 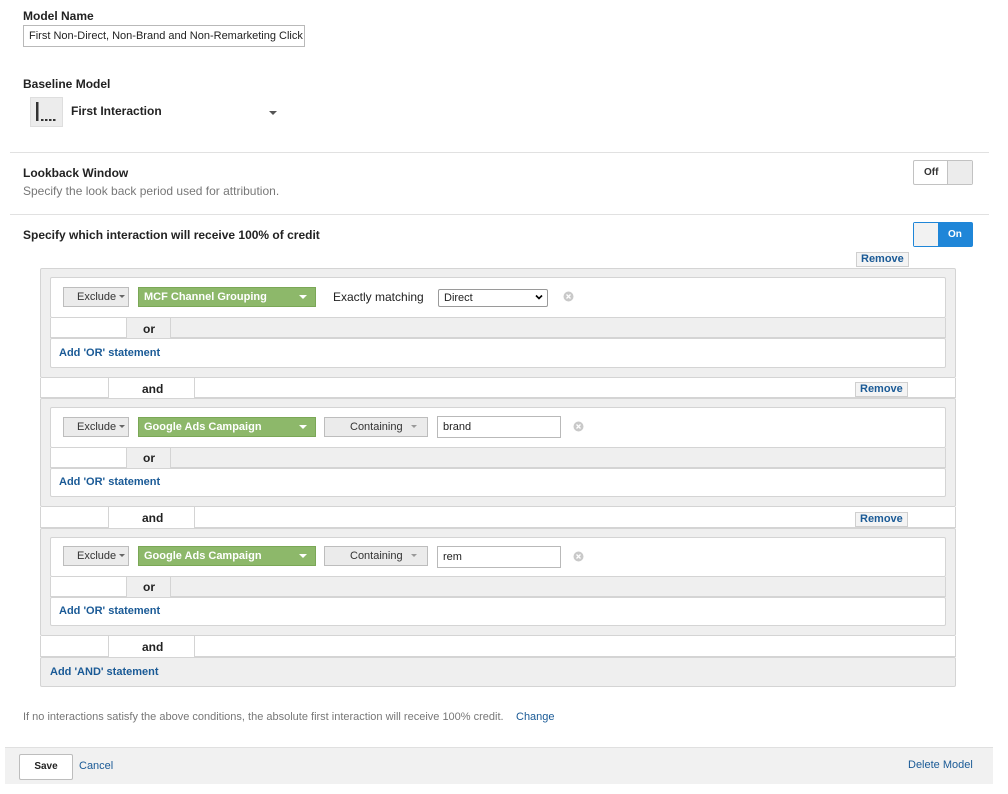 What do you see at coordinates (46, 112) in the screenshot?
I see `first-interaction-icon` at bounding box center [46, 112].